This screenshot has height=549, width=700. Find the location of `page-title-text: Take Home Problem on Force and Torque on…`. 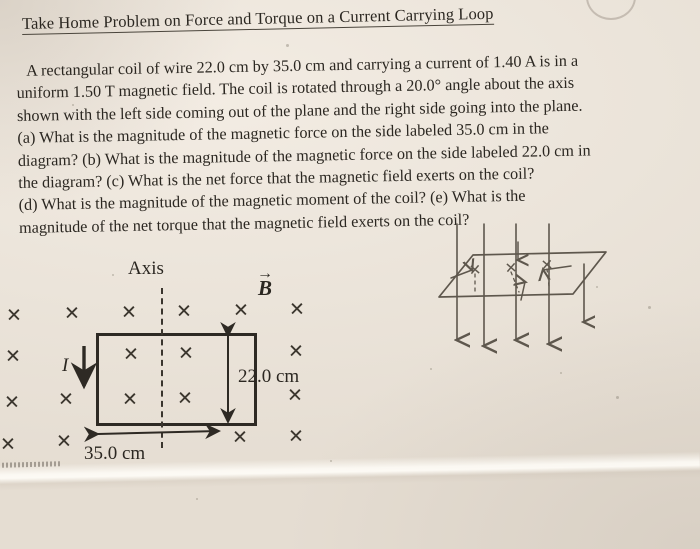

page-title-text: Take Home Problem on Force and Torque on… is located at coordinates (257, 19).